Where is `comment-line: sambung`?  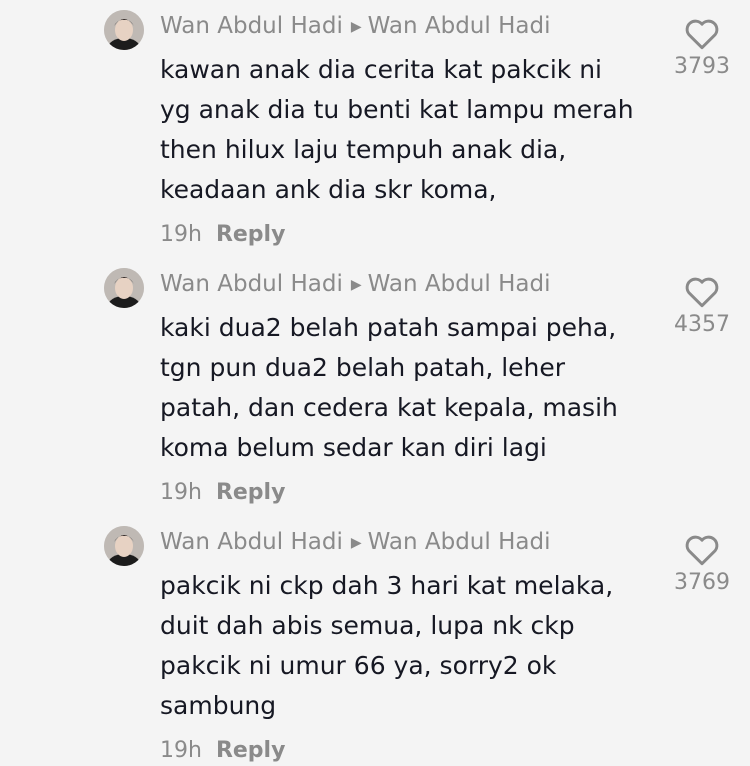 comment-line: sambung is located at coordinates (218, 705).